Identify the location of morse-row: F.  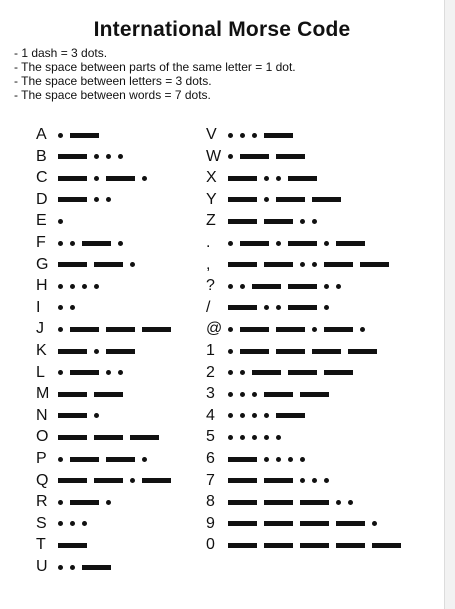
(83, 243).